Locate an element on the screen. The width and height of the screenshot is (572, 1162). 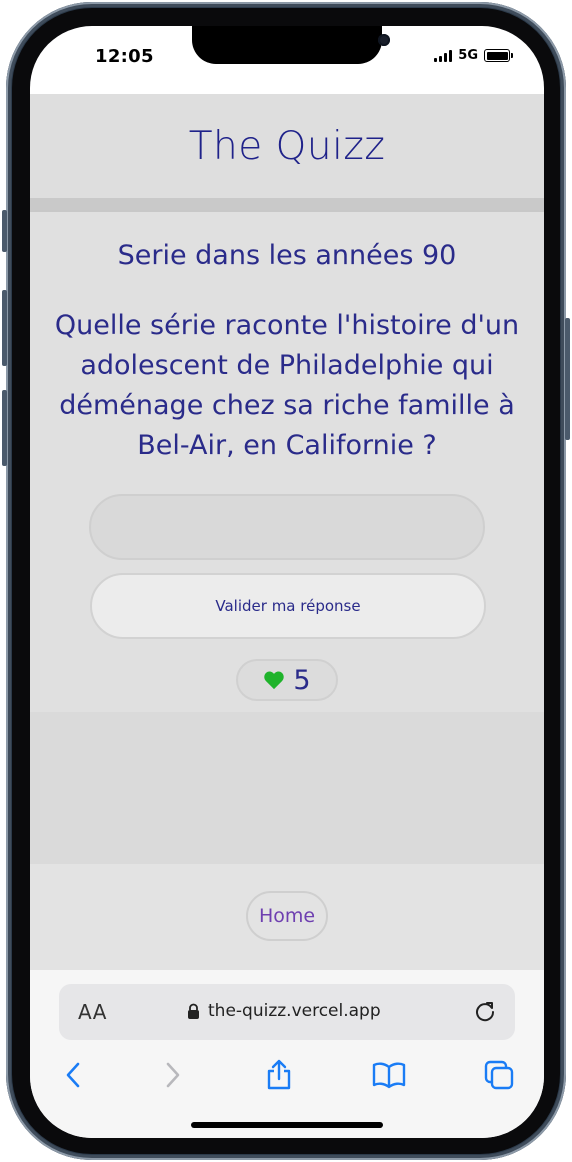
home-indicator is located at coordinates (287, 1125).